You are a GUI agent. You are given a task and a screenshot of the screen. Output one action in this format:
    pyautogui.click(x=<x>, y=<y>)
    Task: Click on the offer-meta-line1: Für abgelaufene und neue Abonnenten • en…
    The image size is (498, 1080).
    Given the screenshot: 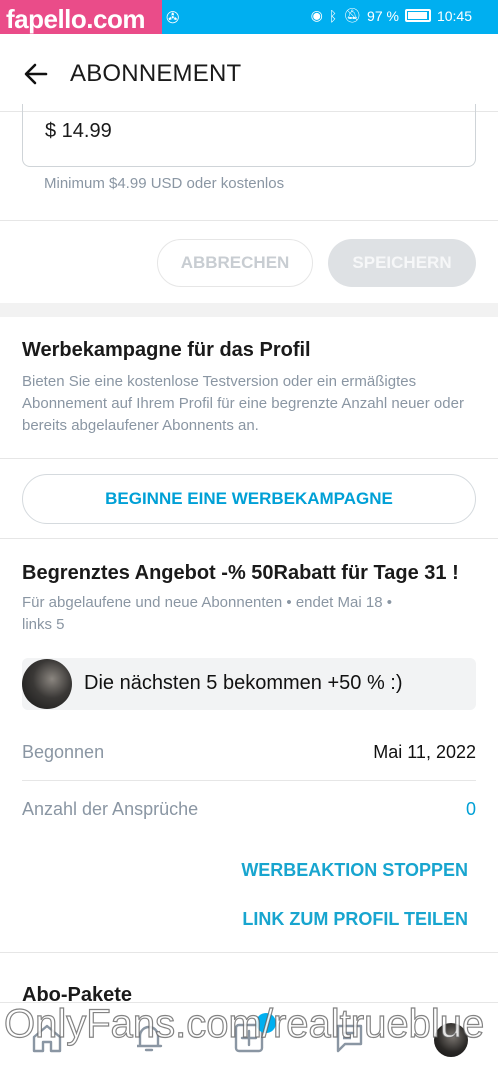 What is the action you would take?
    pyautogui.click(x=207, y=602)
    